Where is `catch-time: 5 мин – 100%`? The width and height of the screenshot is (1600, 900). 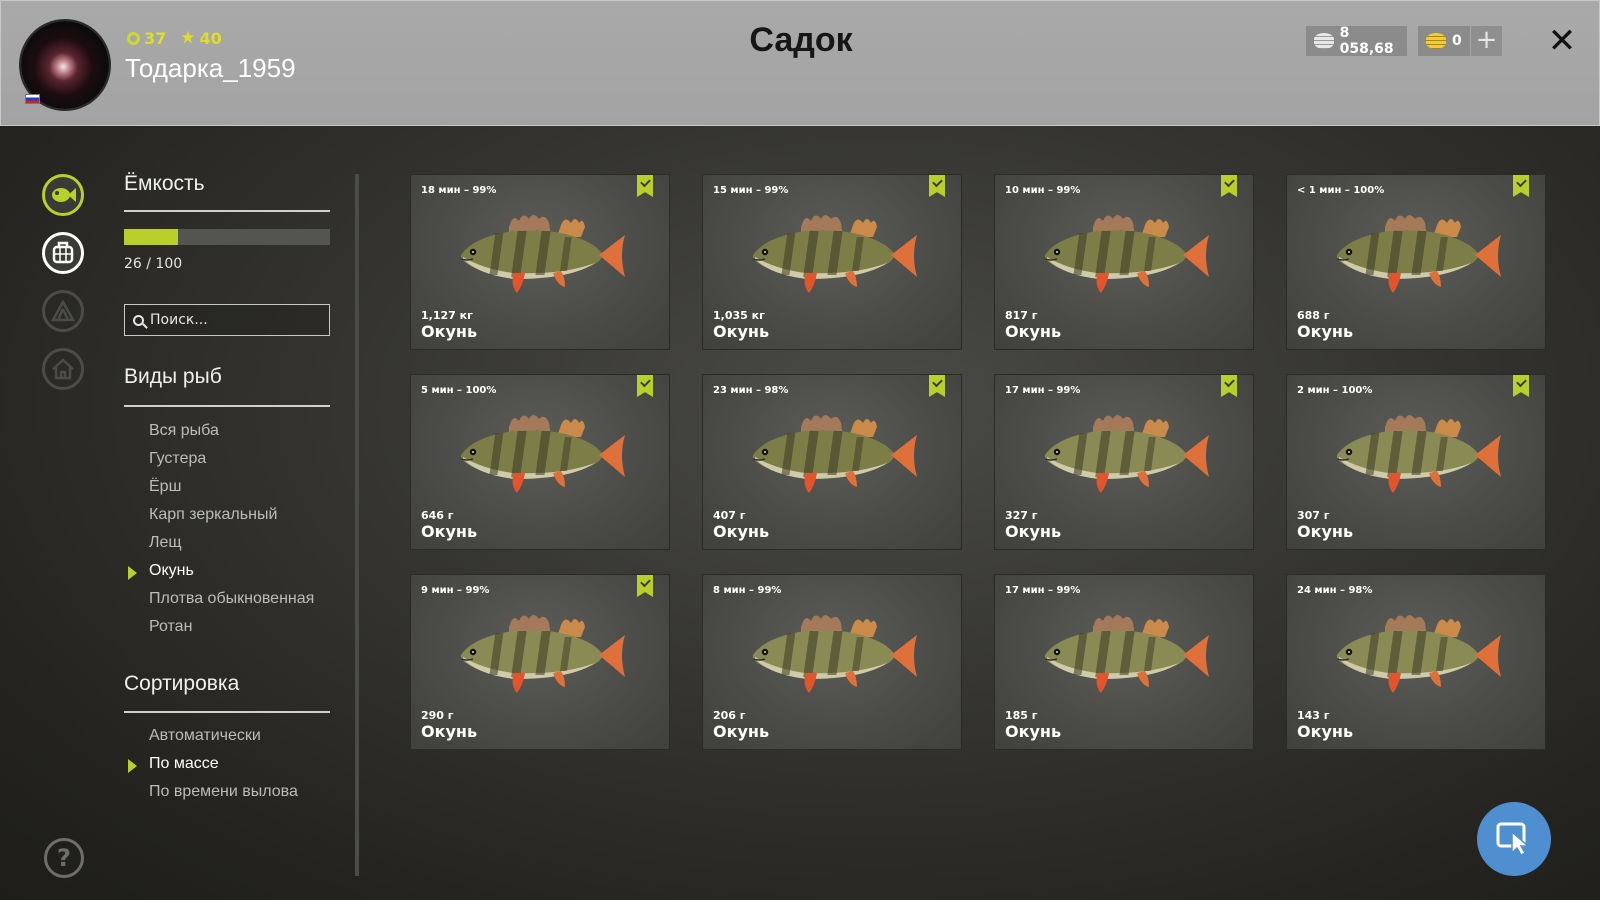
catch-time: 5 мин – 100% is located at coordinates (459, 390).